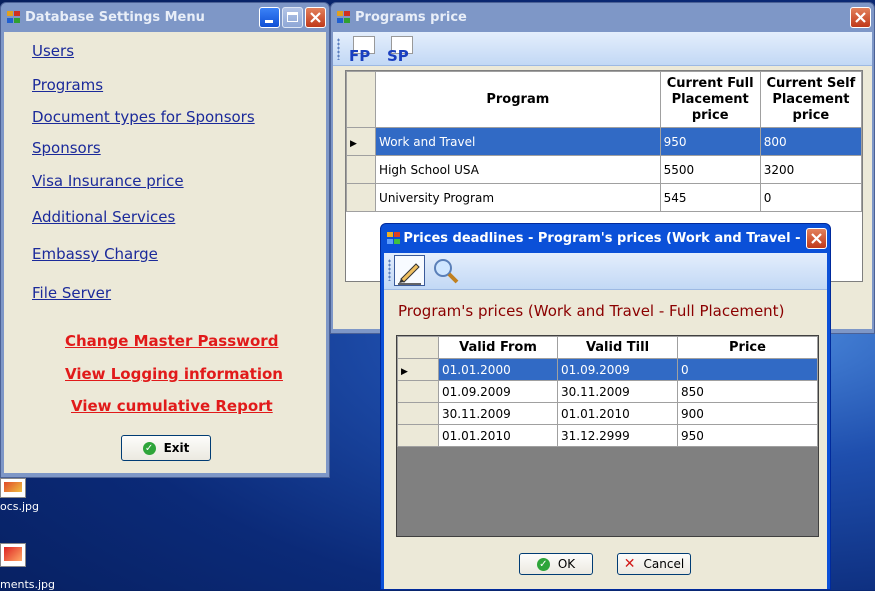  I want to click on ok-label: OK, so click(566, 564).